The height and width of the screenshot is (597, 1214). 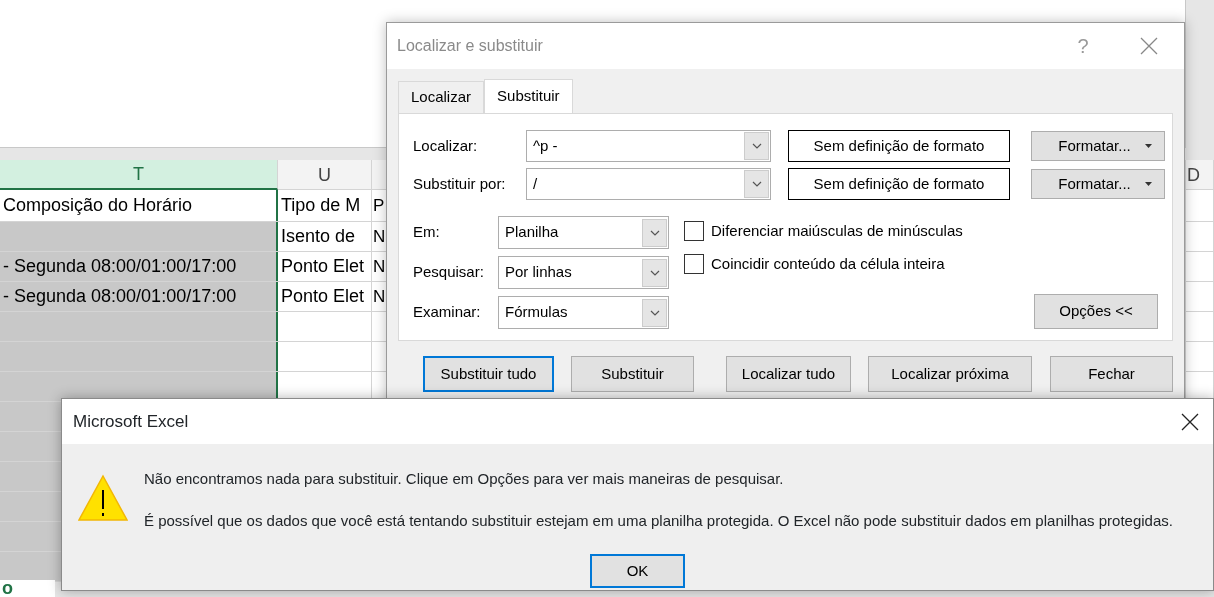 What do you see at coordinates (658, 521) in the screenshot?
I see `message-text: É possível que os dados que você está tentando substituir estejam em uma planilha protegida. O Excel não pode substituir dados em planilhas protegidas.` at bounding box center [658, 521].